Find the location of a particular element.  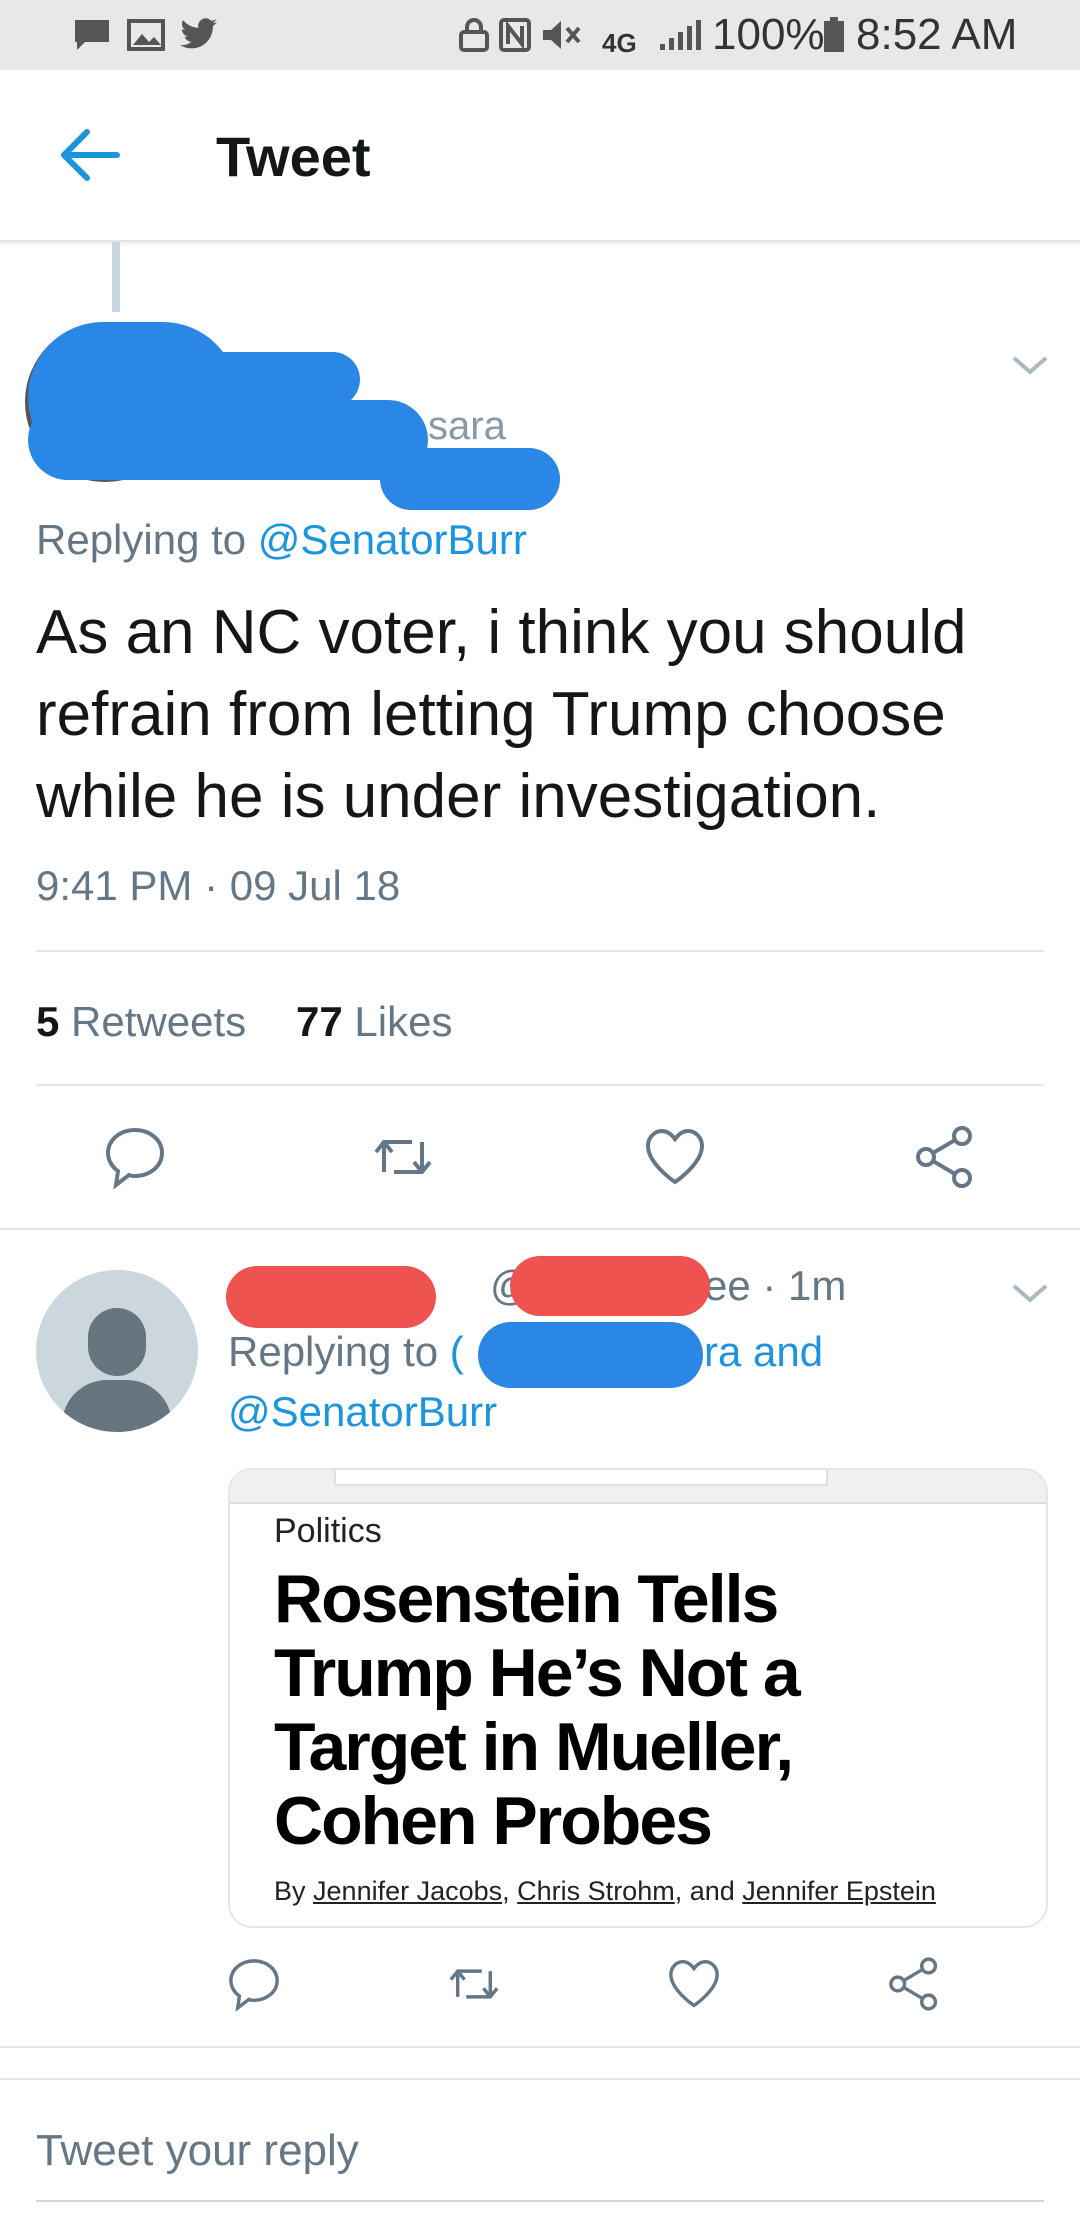

card-image-tab is located at coordinates (581, 1478).